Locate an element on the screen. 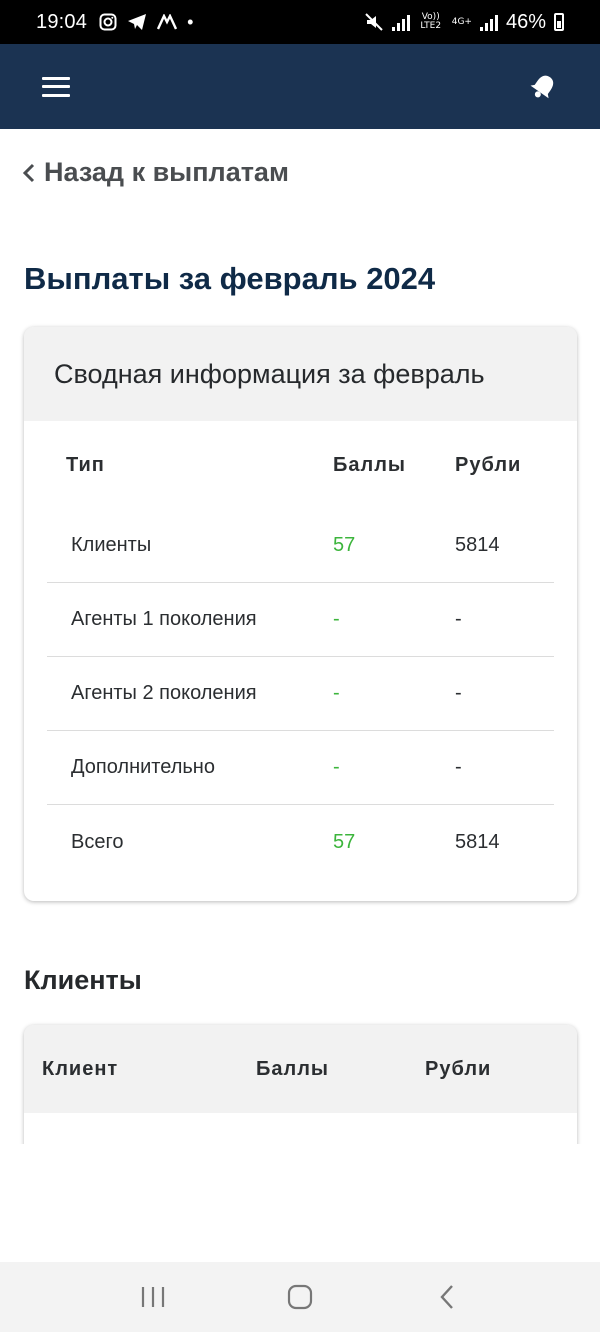 The image size is (600, 1332). table-row: Агенты 2 поколения - - is located at coordinates (300, 694).